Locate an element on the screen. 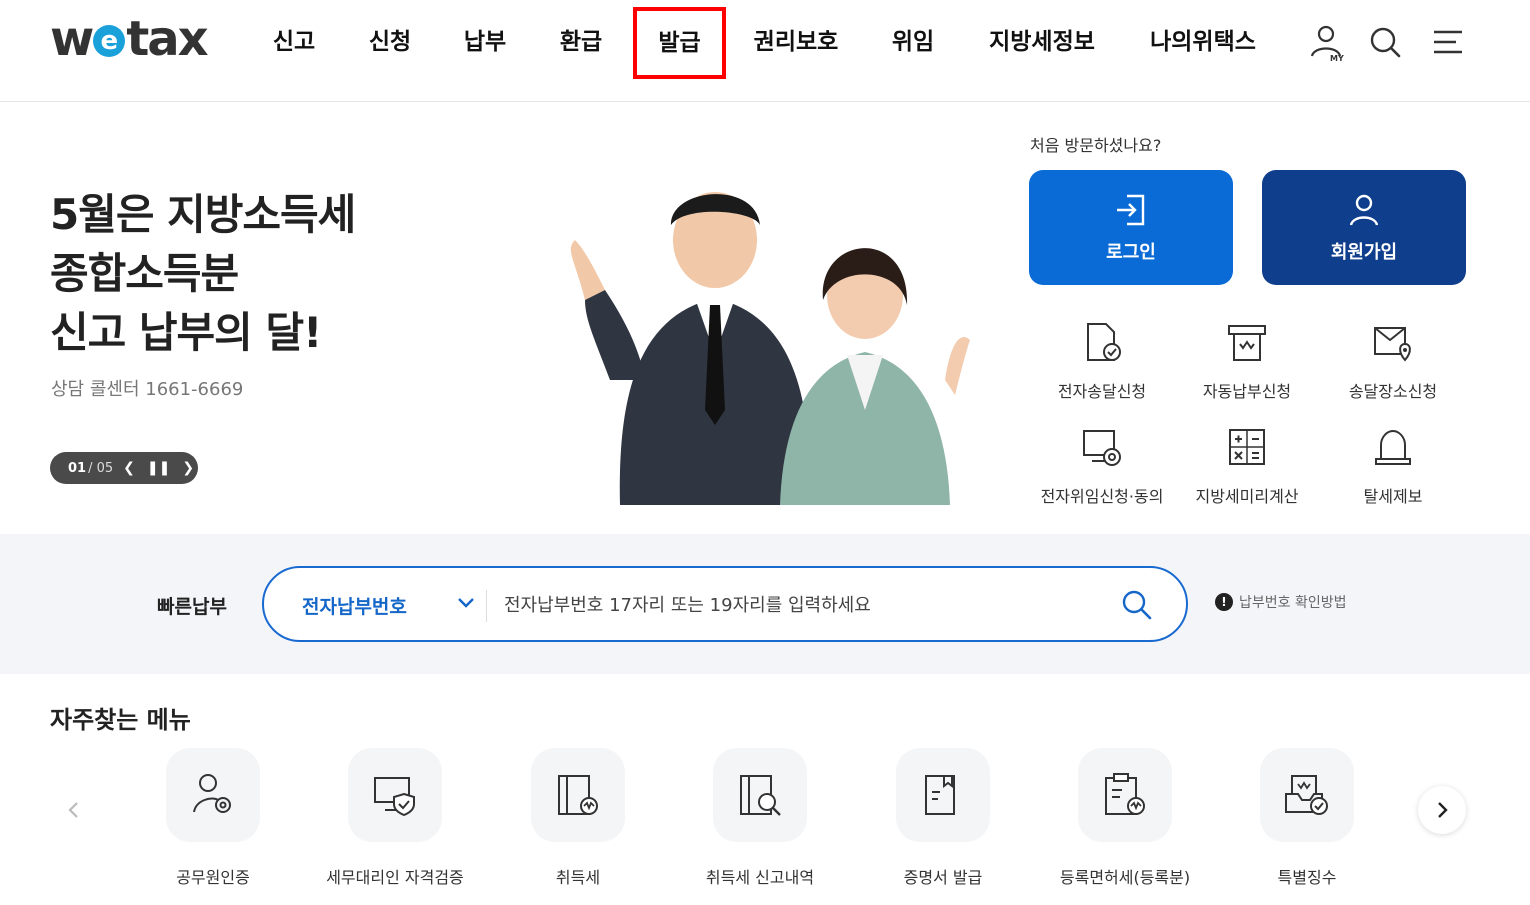 Image resolution: width=1530 pixels, height=905 pixels. frequent-next-button is located at coordinates (1442, 810).